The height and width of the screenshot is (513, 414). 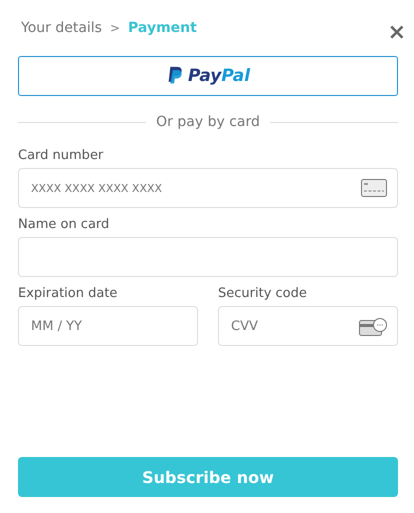 What do you see at coordinates (68, 293) in the screenshot?
I see `field-label: Expiration date` at bounding box center [68, 293].